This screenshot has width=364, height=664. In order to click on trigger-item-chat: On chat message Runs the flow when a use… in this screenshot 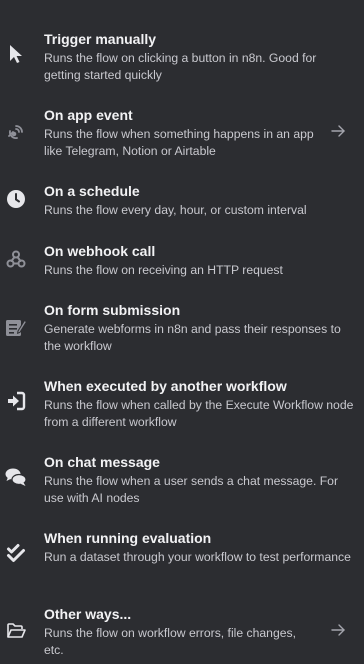, I will do `click(182, 481)`.